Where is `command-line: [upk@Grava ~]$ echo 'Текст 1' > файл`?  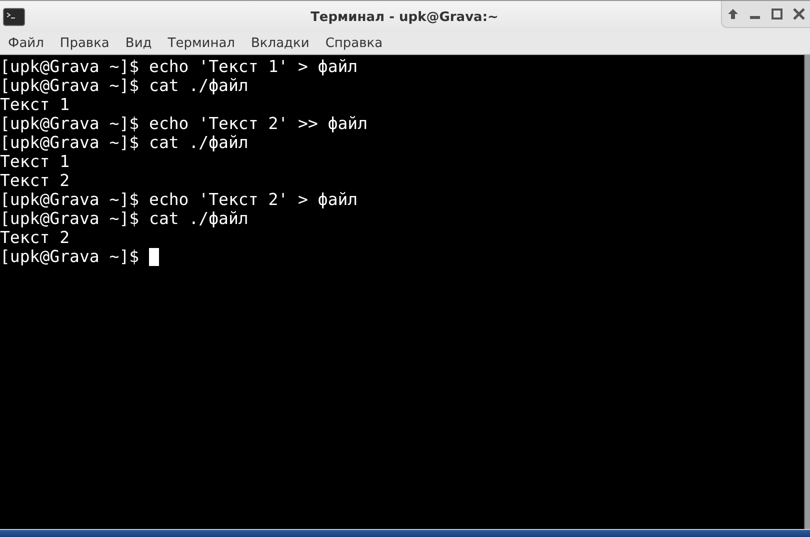 command-line: [upk@Grava ~]$ echo 'Текст 1' > файл is located at coordinates (179, 66).